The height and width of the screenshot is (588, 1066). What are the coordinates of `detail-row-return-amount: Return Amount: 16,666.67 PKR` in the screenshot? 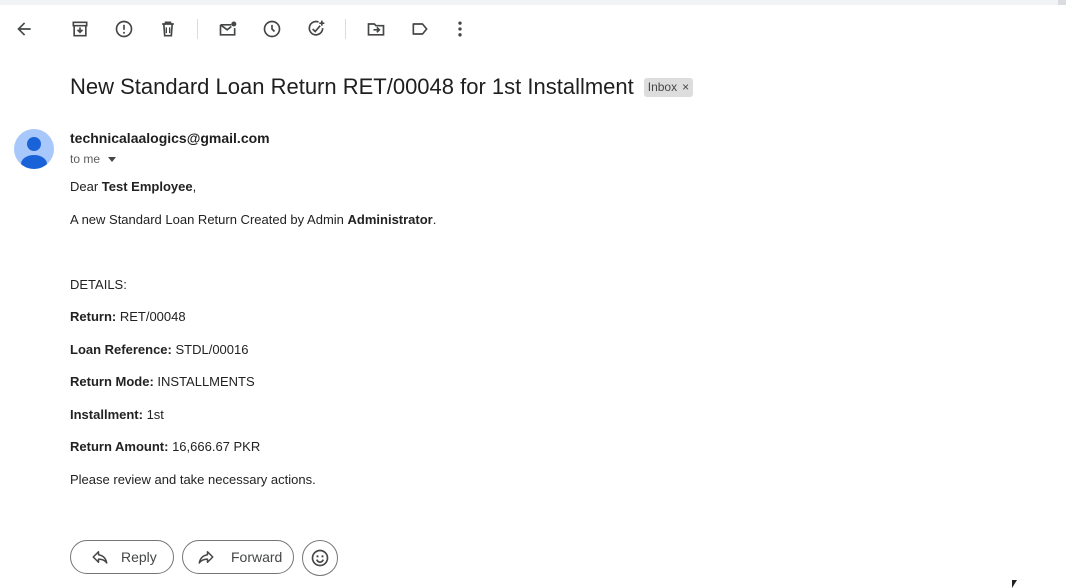 It's located at (165, 446).